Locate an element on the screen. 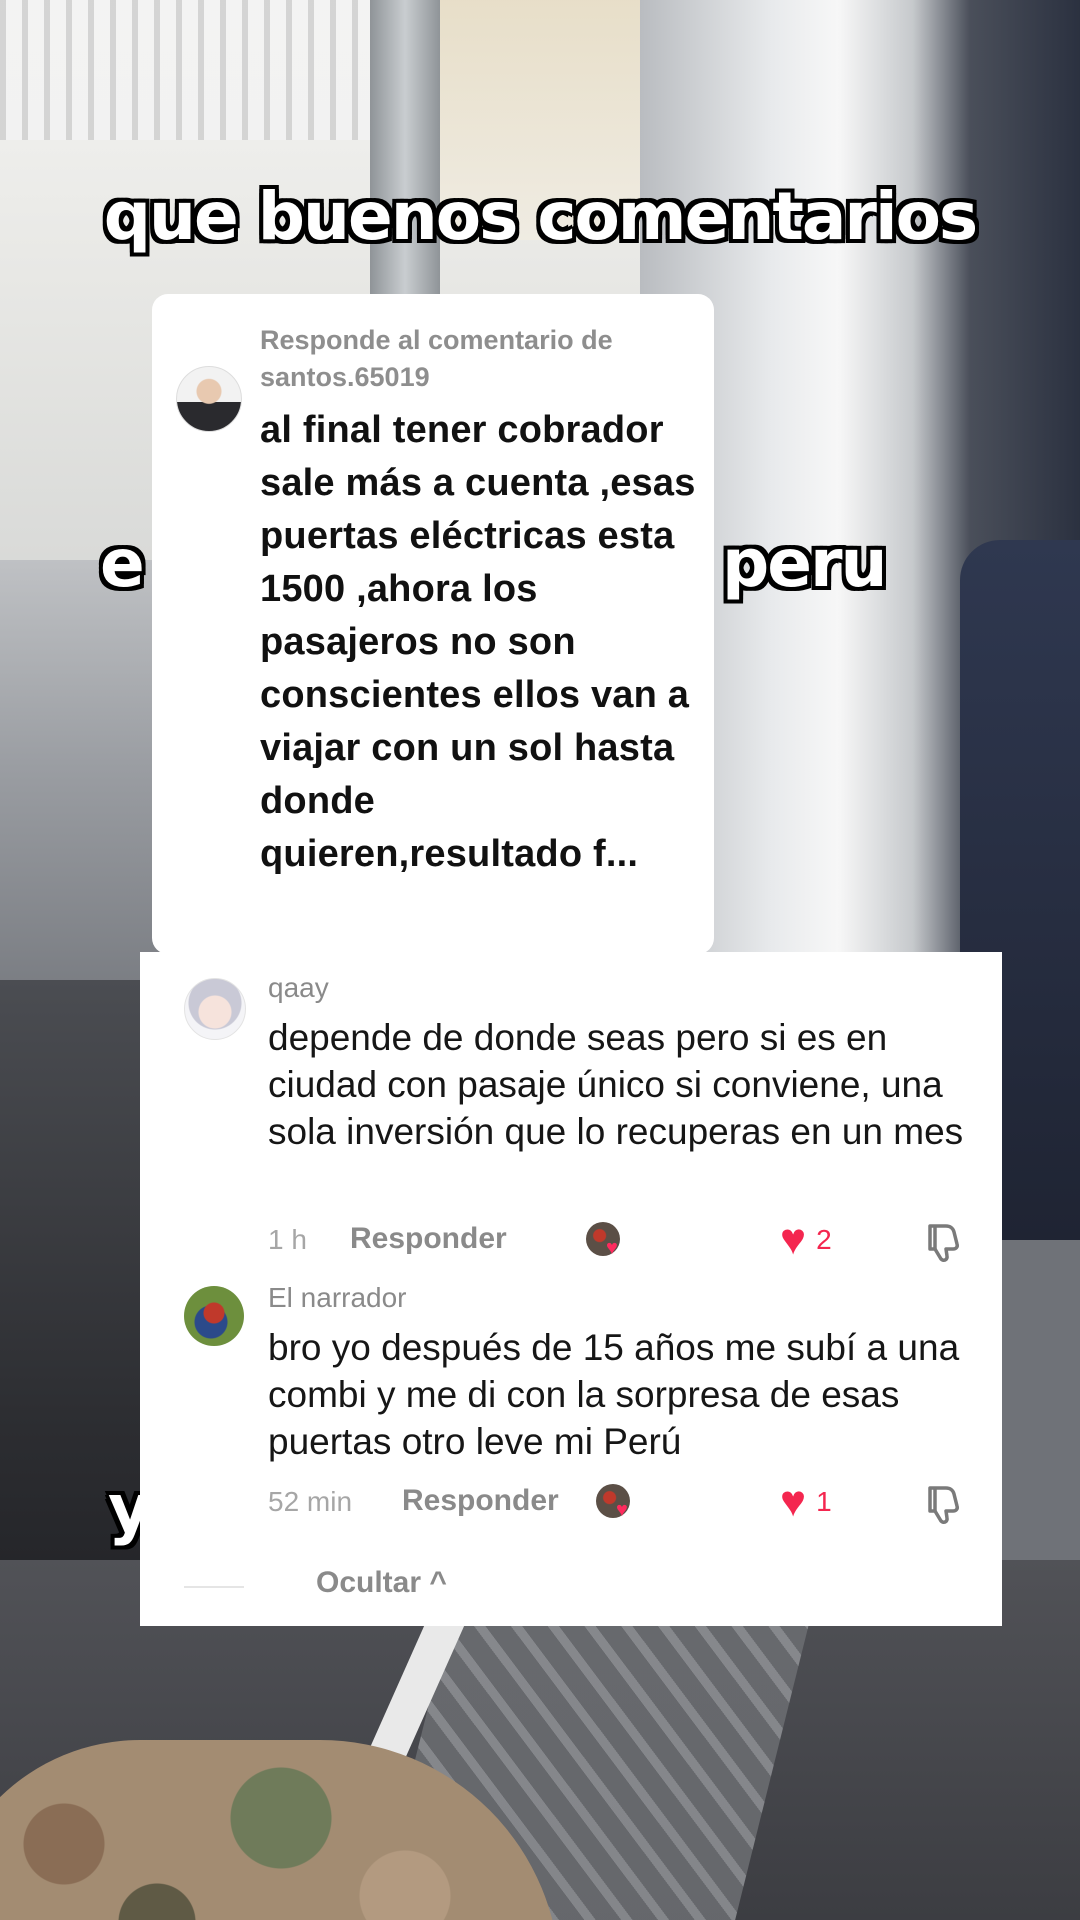 This screenshot has width=1080, height=1920. like-count: 2 is located at coordinates (824, 1239).